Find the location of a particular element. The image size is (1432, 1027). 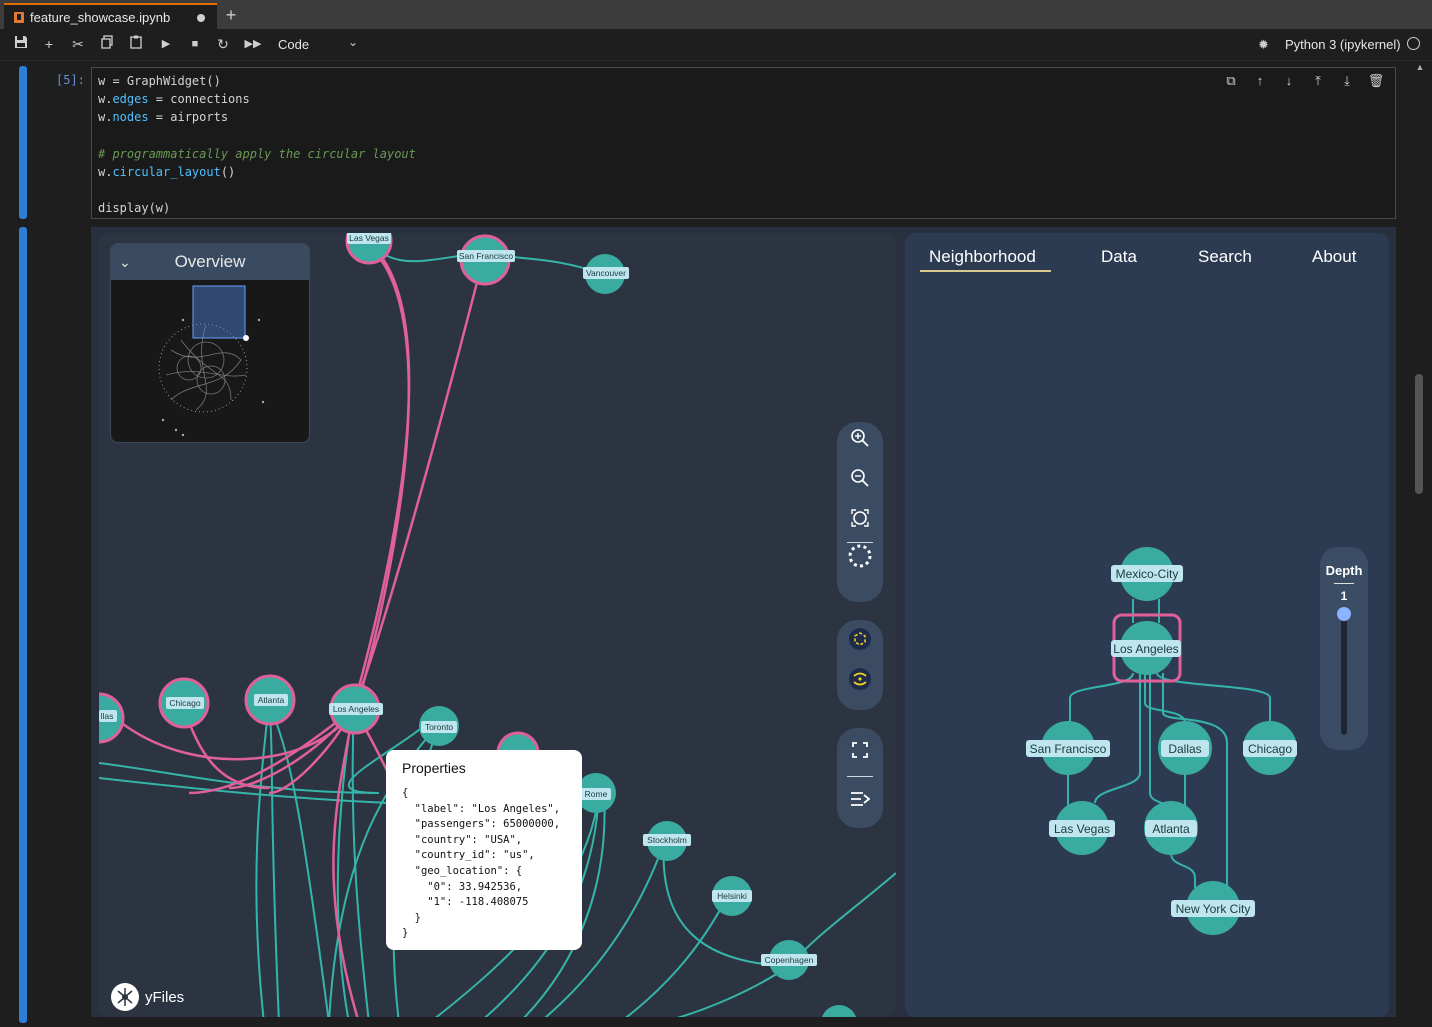

restart-icon: ↻ is located at coordinates (223, 44).